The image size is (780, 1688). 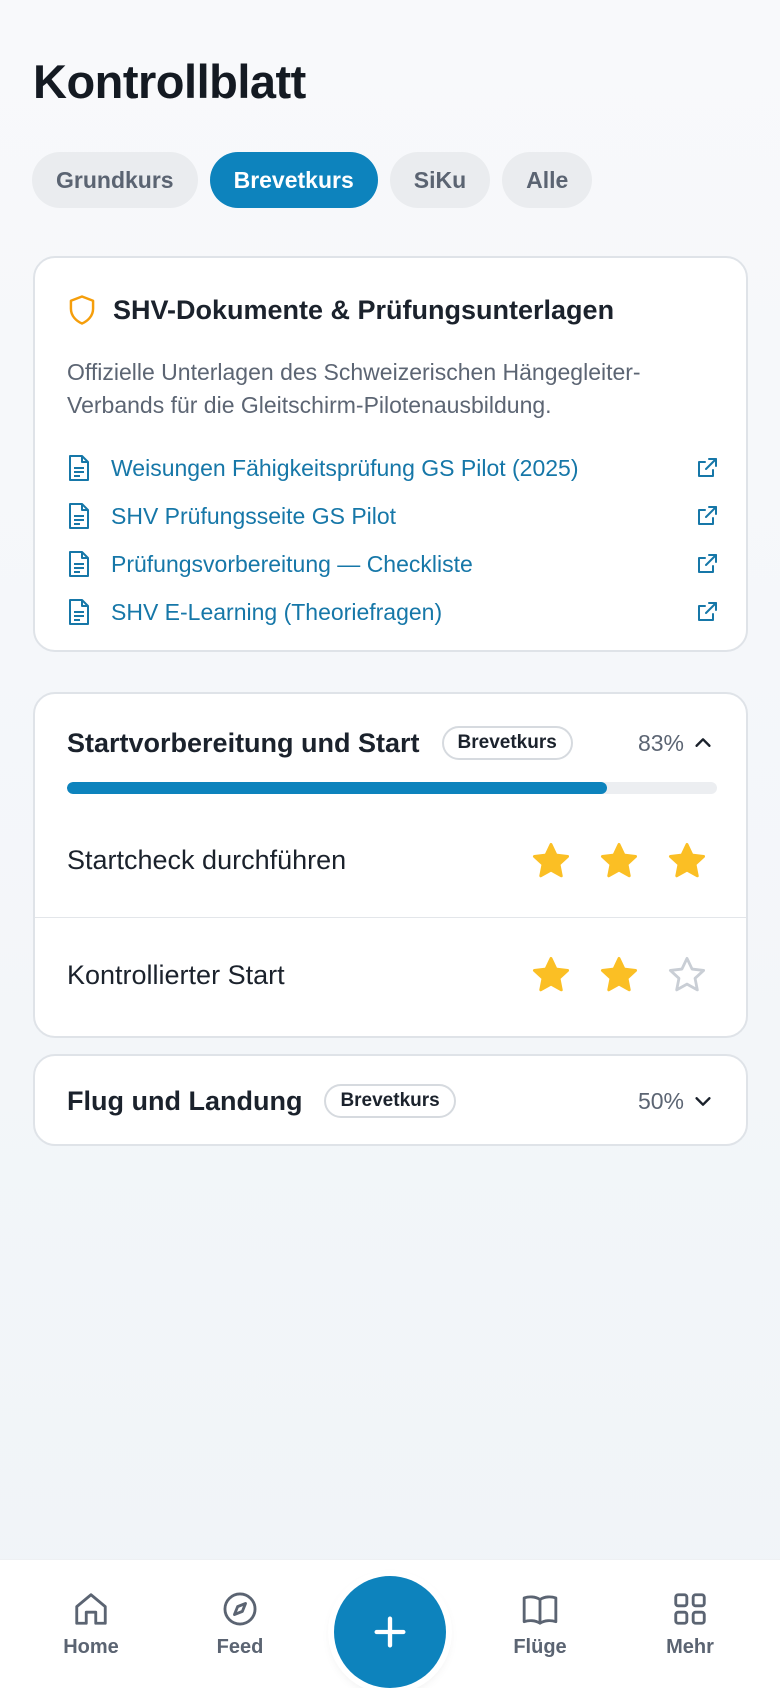 What do you see at coordinates (690, 1609) in the screenshot?
I see `grid-icon` at bounding box center [690, 1609].